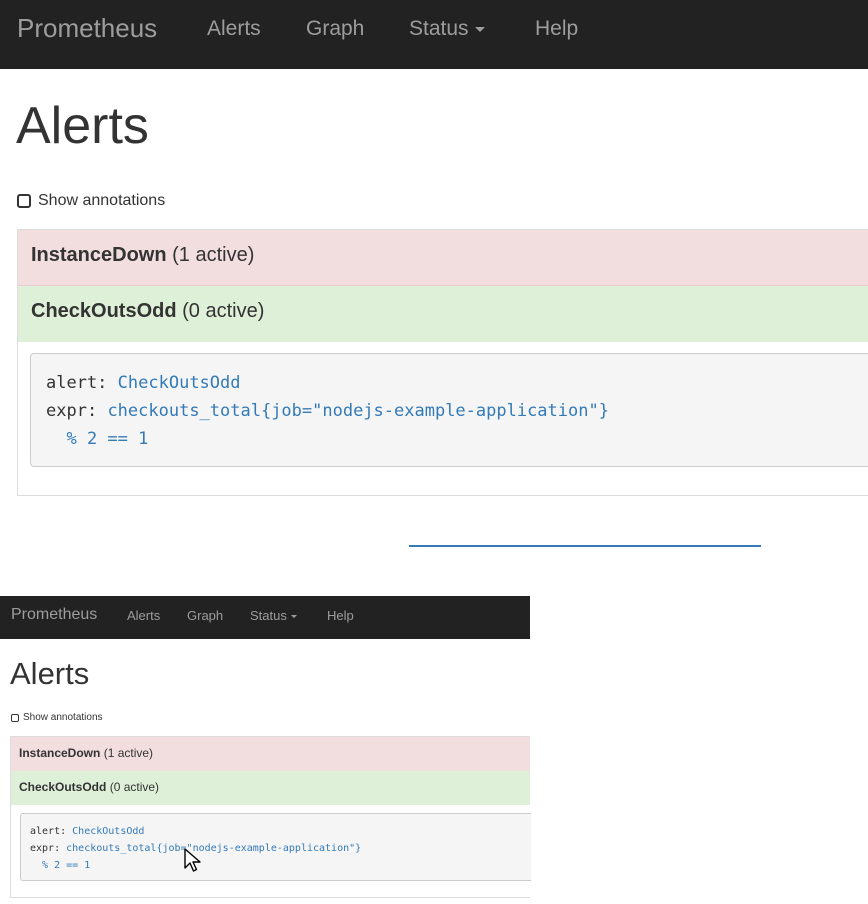 Image resolution: width=868 pixels, height=904 pixels. What do you see at coordinates (585, 546) in the screenshot?
I see `divider-line` at bounding box center [585, 546].